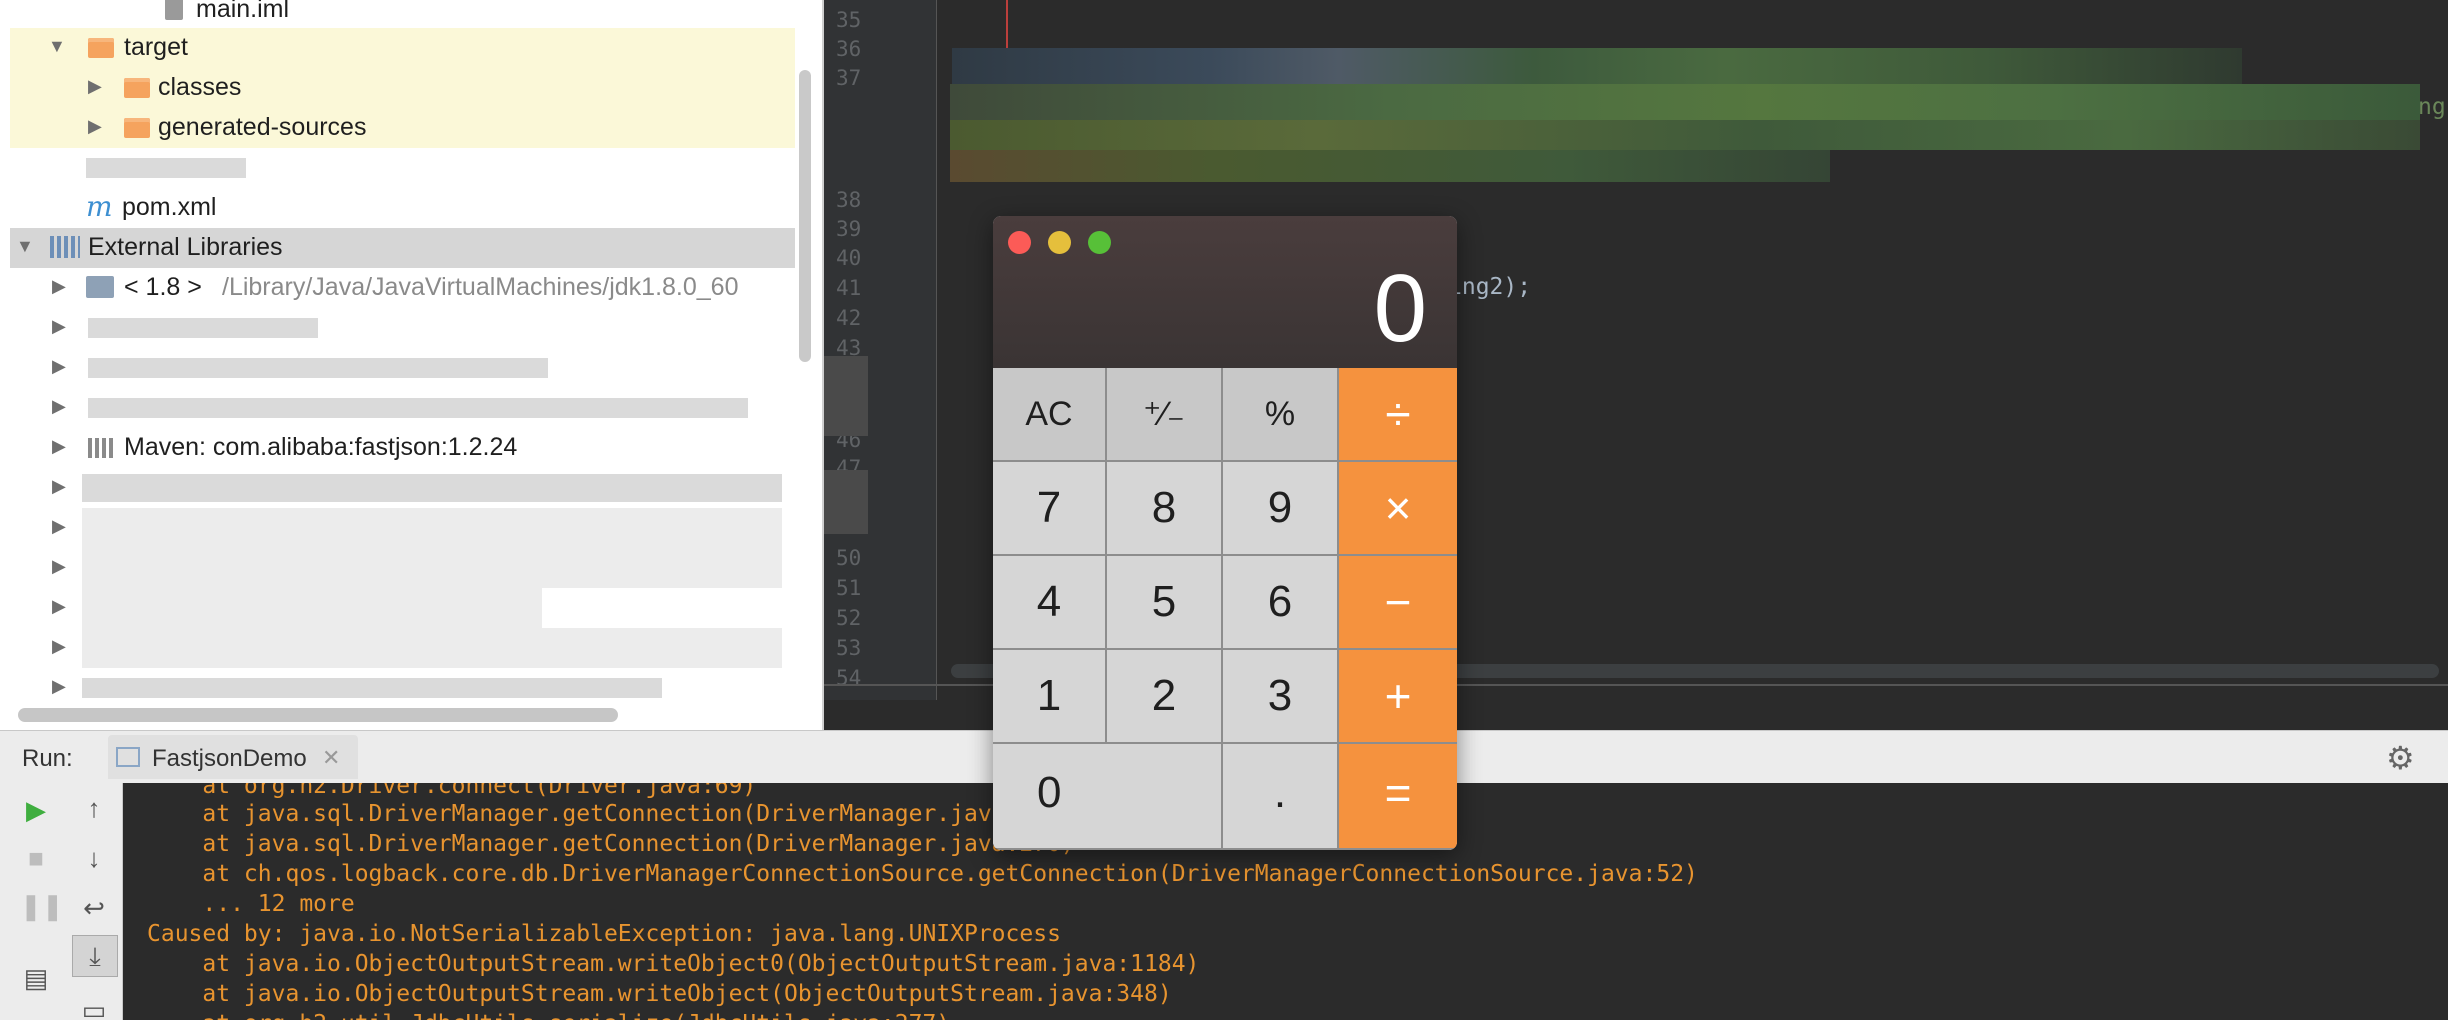  Describe the element at coordinates (318, 715) in the screenshot. I see `tree-horizontal-scrollbar` at that location.